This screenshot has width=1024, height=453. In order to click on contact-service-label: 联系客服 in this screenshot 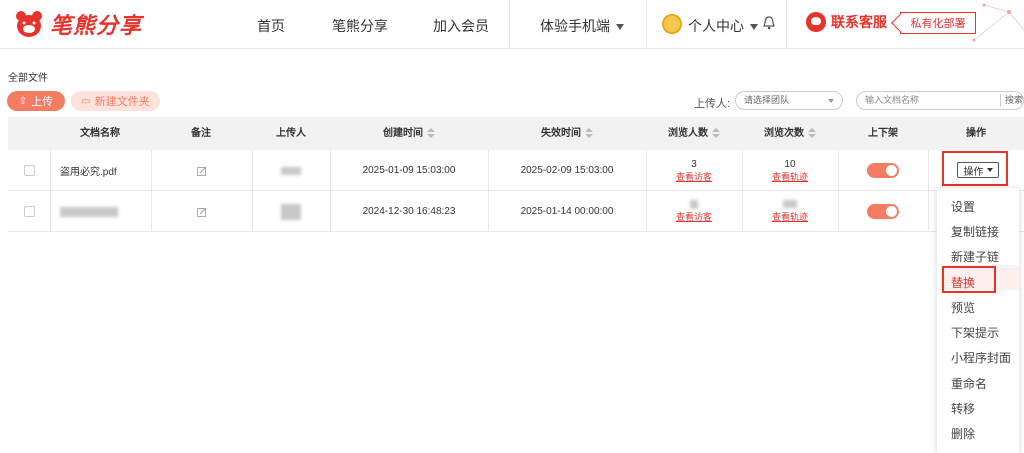, I will do `click(859, 22)`.